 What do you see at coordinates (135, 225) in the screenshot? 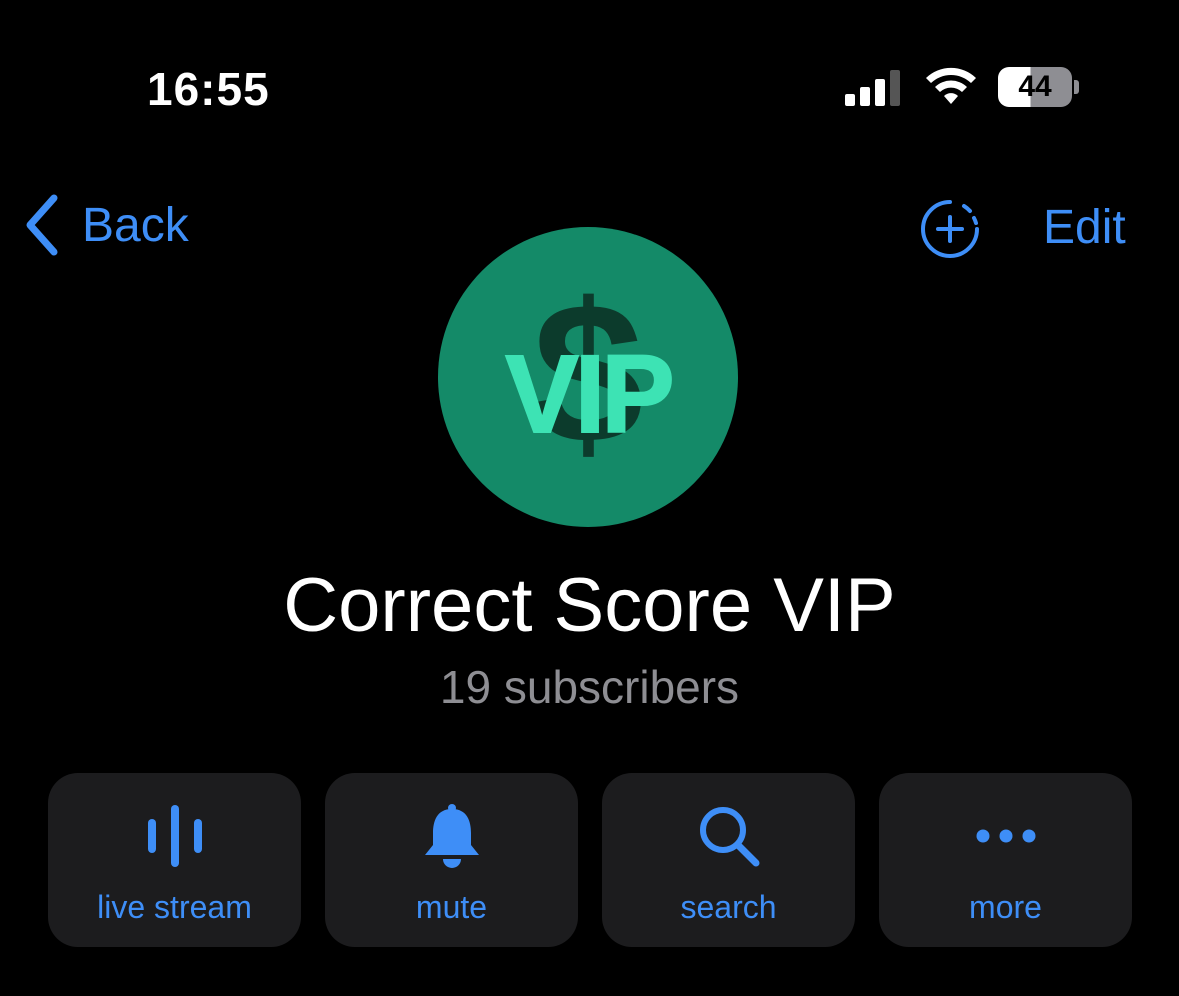
I see `back-label: Back` at bounding box center [135, 225].